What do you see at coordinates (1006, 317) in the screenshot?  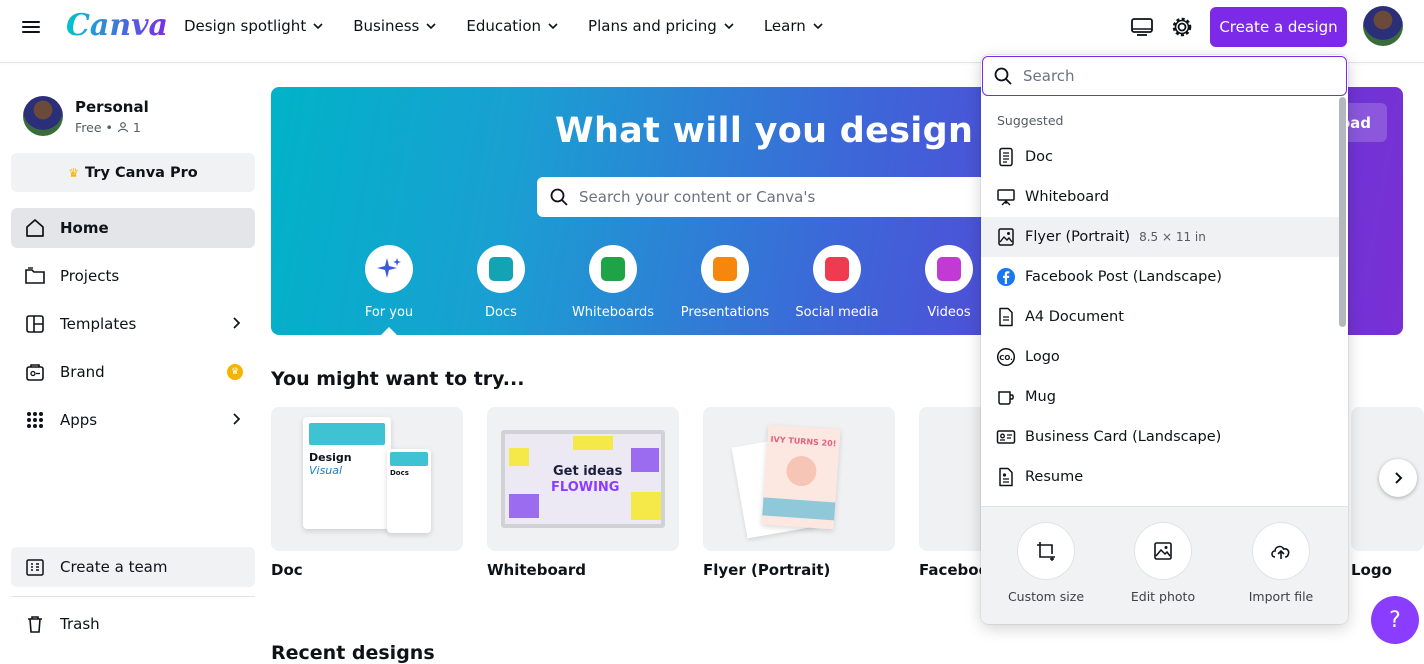 I see `document-icon` at bounding box center [1006, 317].